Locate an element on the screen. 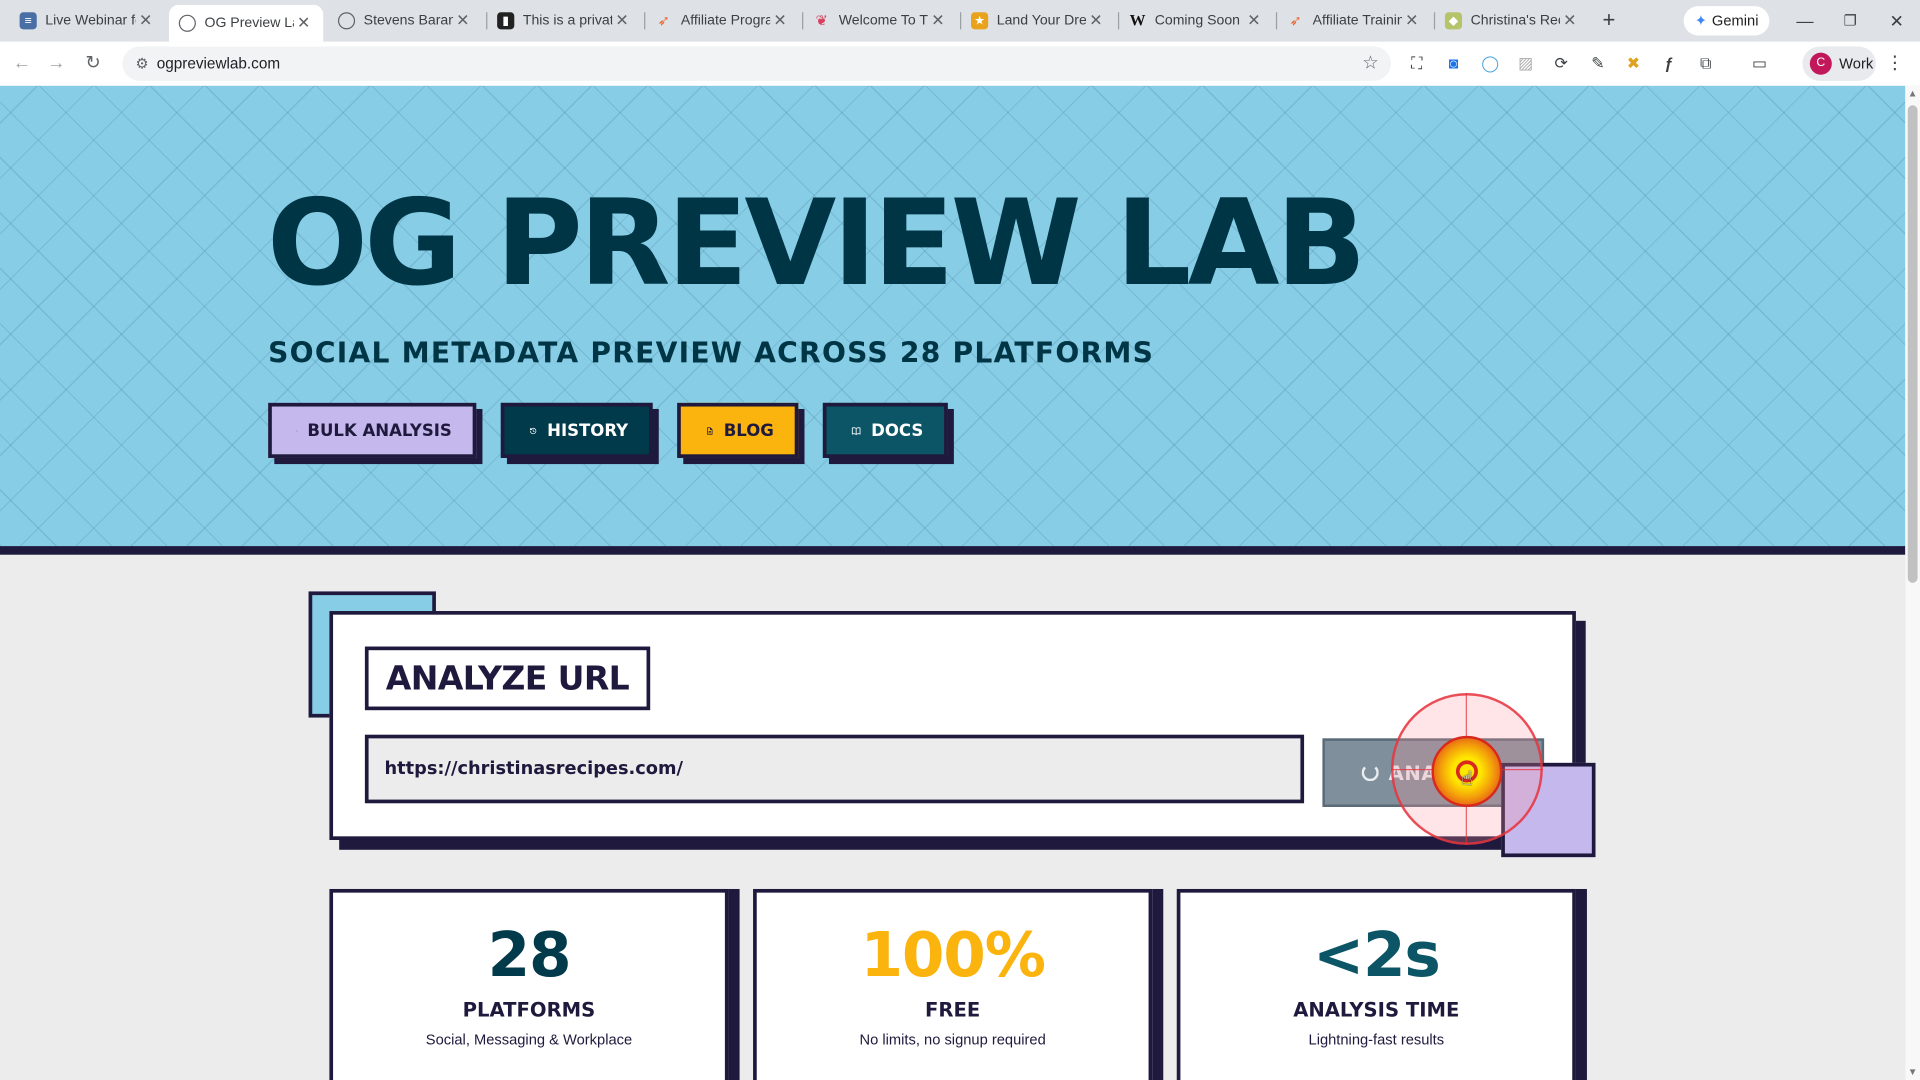  profile-button: C Work is located at coordinates (1839, 63).